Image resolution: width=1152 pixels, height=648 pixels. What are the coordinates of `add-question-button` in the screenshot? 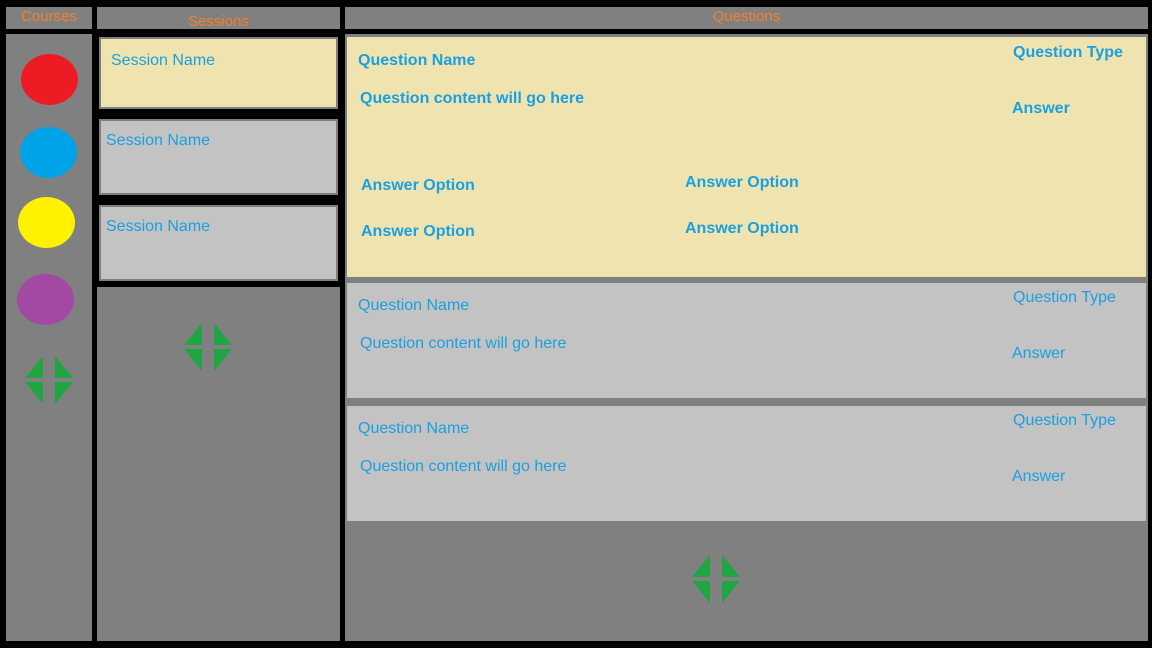 It's located at (716, 579).